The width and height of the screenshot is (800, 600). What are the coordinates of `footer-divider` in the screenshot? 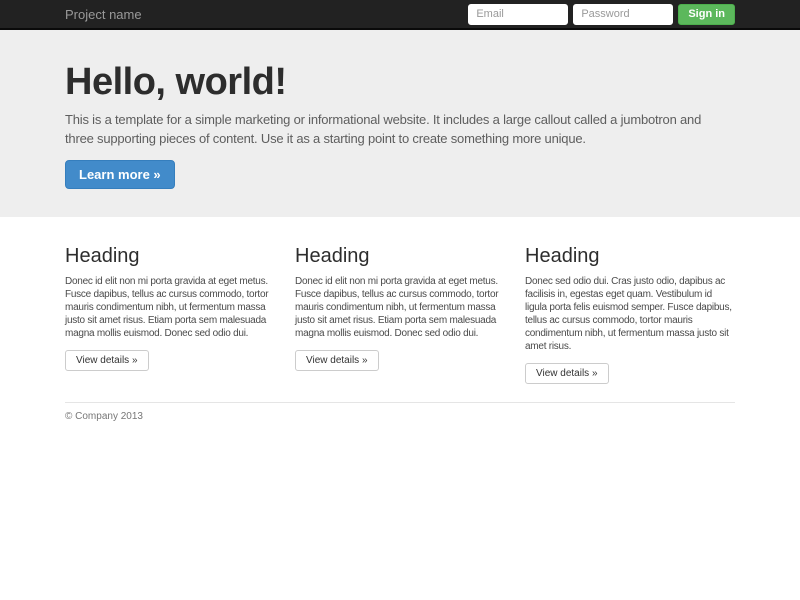 It's located at (400, 402).